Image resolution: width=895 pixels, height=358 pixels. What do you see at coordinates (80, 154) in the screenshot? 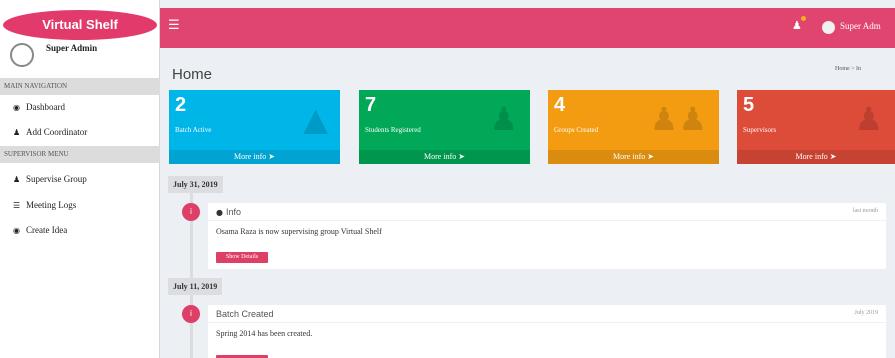
I see `nav-header-supervisor: SUPERVISOR MENU` at bounding box center [80, 154].